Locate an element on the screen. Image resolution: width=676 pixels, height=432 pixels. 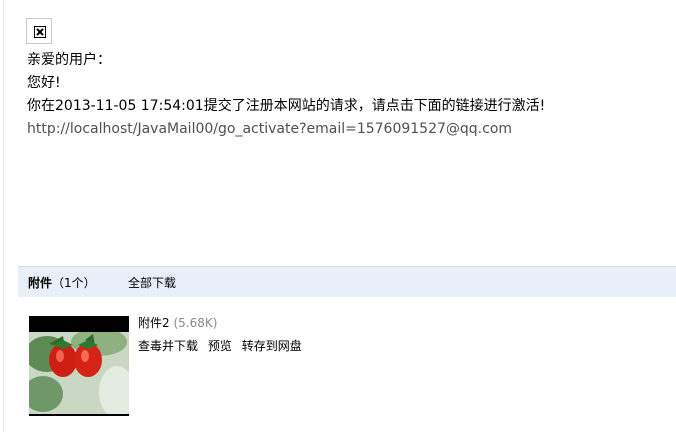
attachment-actions: 查毒并下载 预览 转存到网盘 is located at coordinates (223, 346).